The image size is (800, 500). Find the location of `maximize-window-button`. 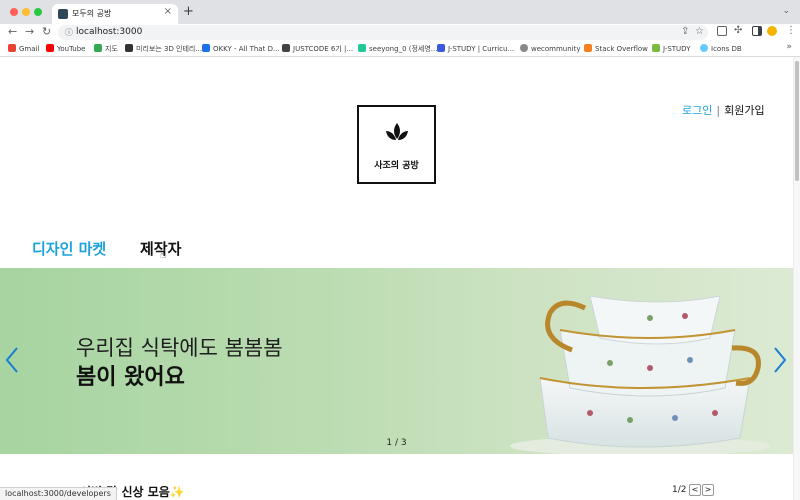

maximize-window-button is located at coordinates (38, 12).